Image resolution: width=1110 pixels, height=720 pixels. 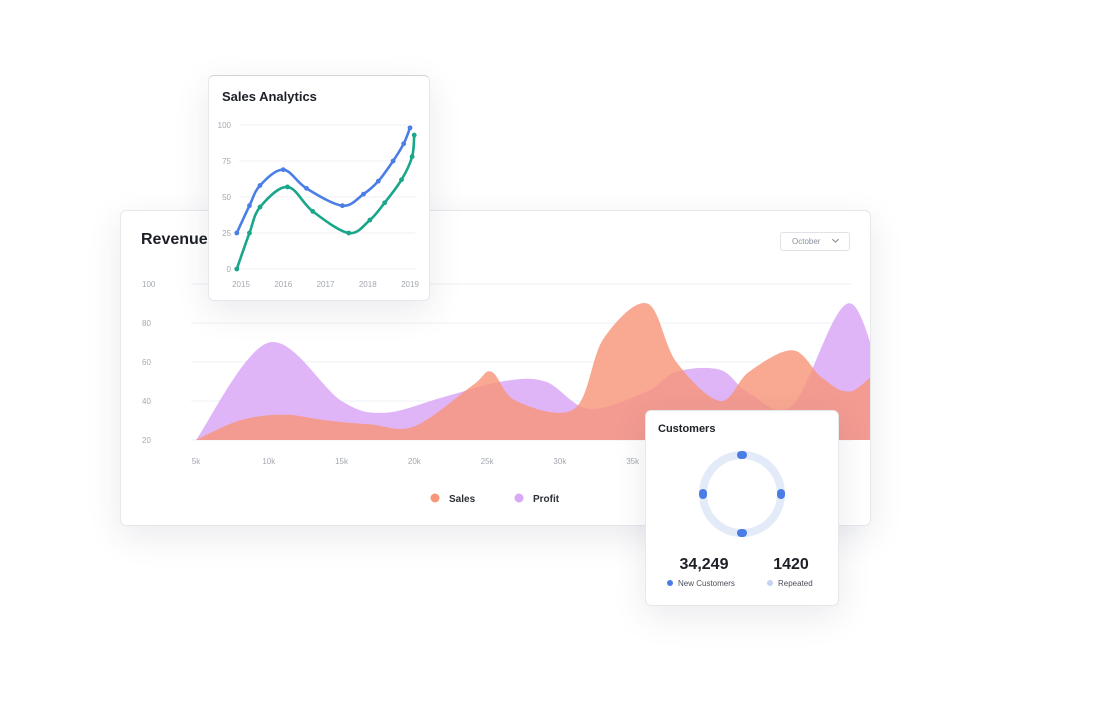 What do you see at coordinates (326, 284) in the screenshot?
I see `sales-x-tick: 2017` at bounding box center [326, 284].